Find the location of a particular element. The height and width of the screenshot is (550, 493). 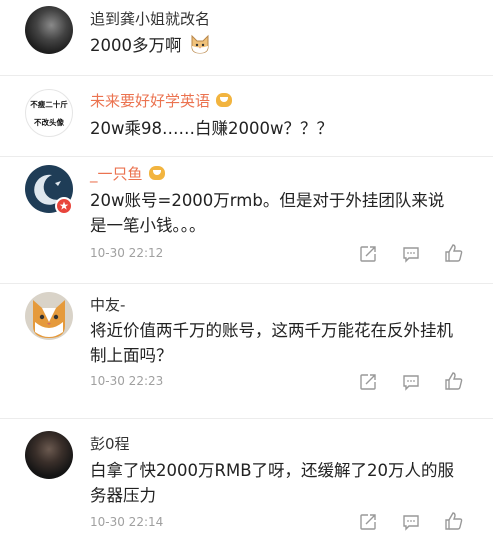

avatar: 不瘦二十斤 不改头像 is located at coordinates (49, 113).